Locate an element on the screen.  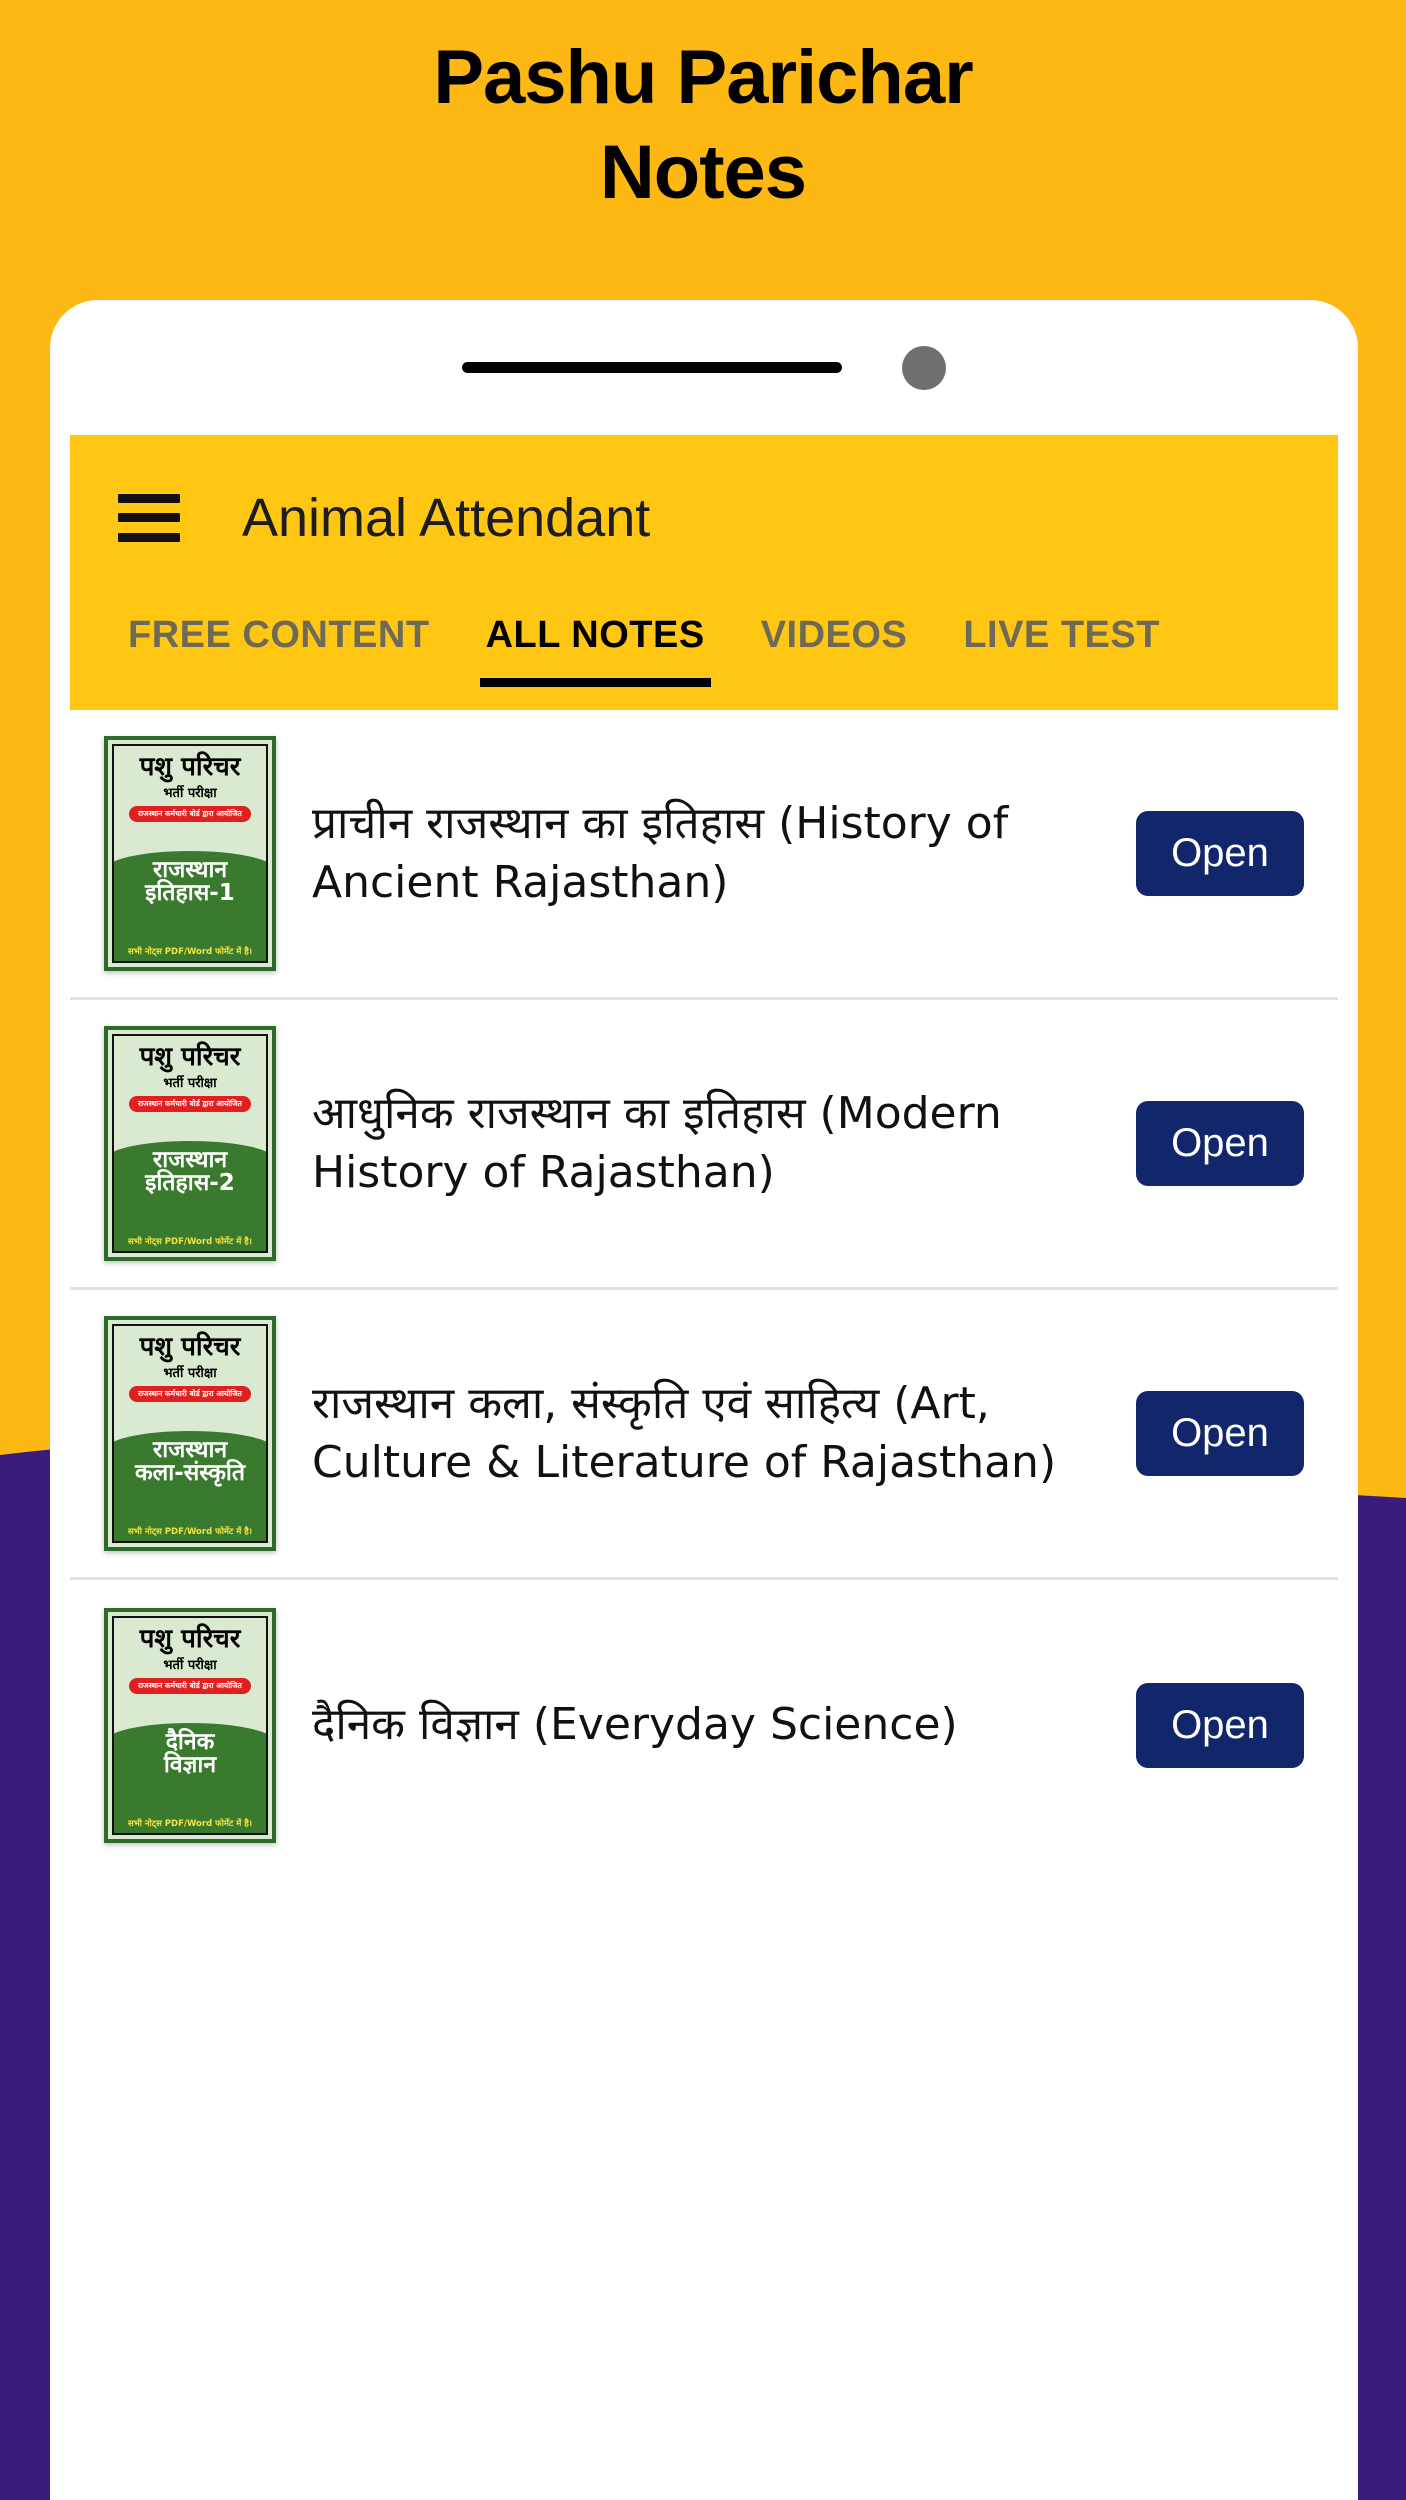
cover-green-panel: राजस्थान कला-संस्कृति is located at coordinates (190, 1486).